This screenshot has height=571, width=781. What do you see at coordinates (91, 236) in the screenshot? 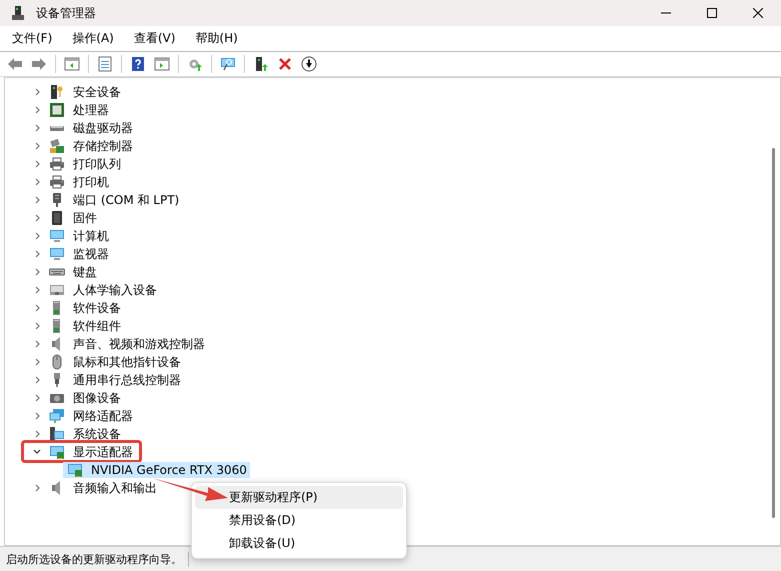
I see `tree-item: 计算机` at bounding box center [91, 236].